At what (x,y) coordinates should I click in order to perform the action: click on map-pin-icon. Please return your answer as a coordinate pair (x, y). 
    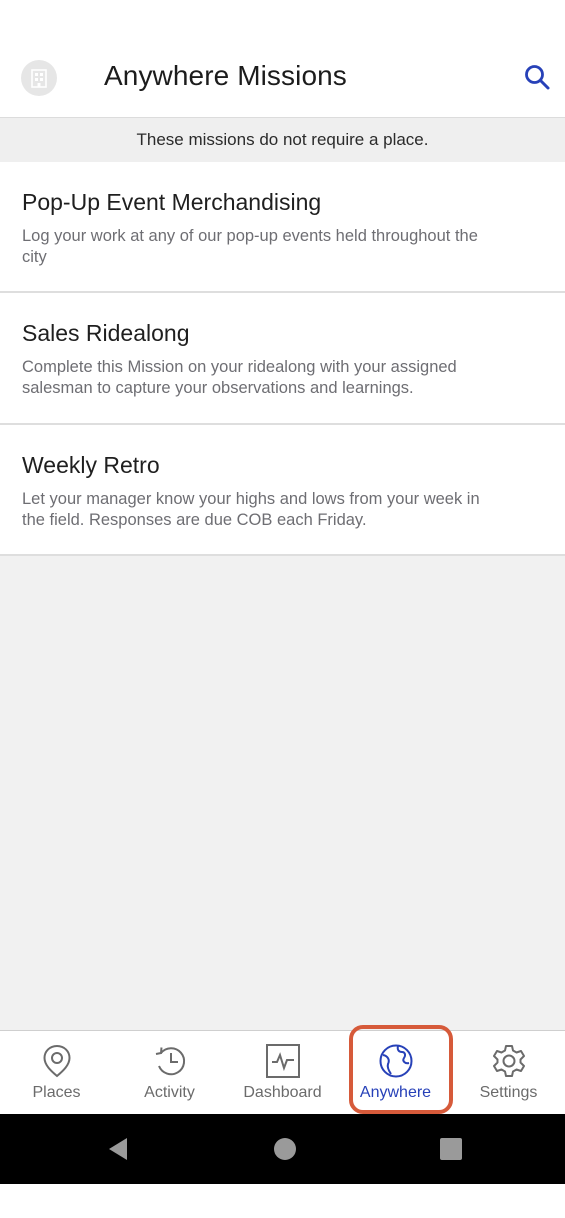
    Looking at the image, I should click on (57, 1061).